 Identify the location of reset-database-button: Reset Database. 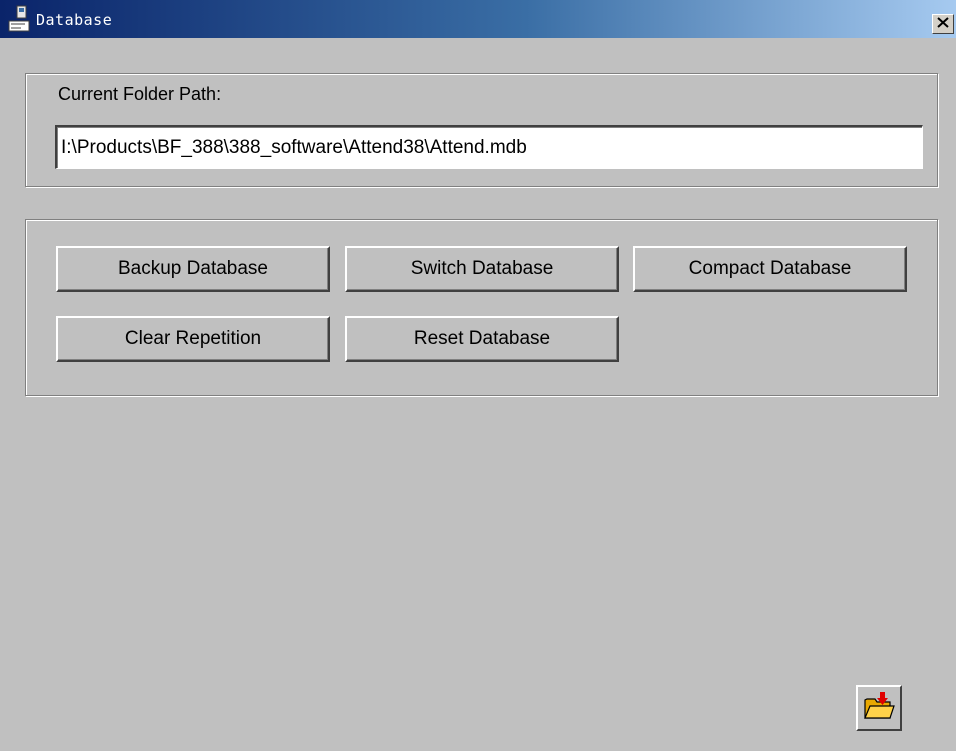
(482, 339).